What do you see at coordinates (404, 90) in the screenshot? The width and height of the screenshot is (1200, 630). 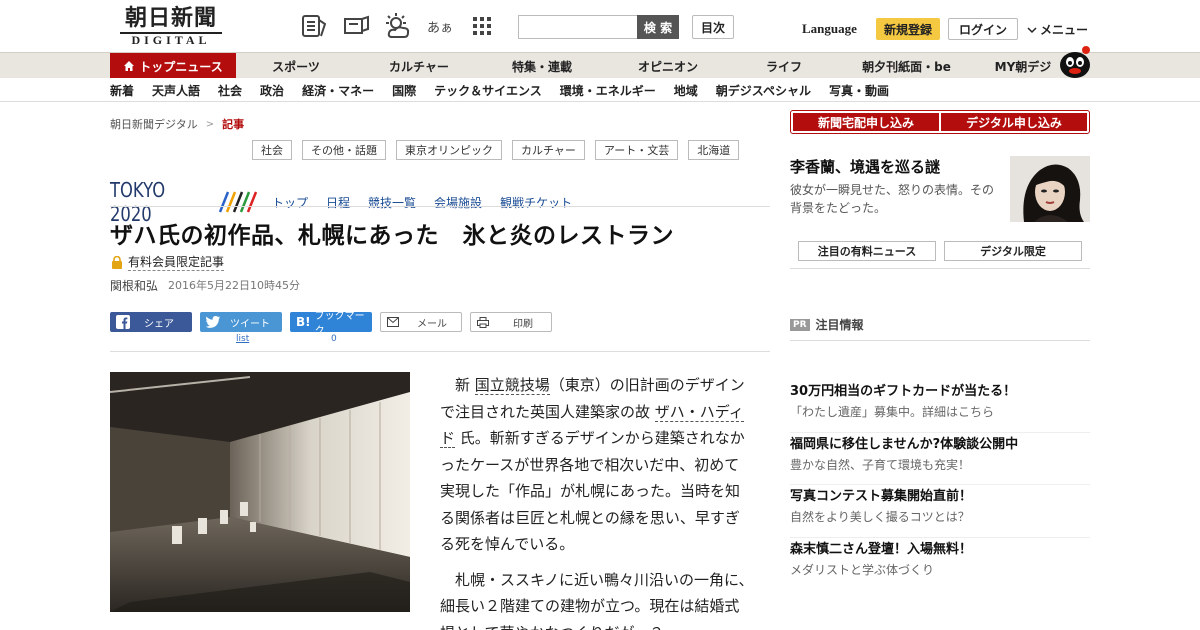 I see `subnav-item: 国際` at bounding box center [404, 90].